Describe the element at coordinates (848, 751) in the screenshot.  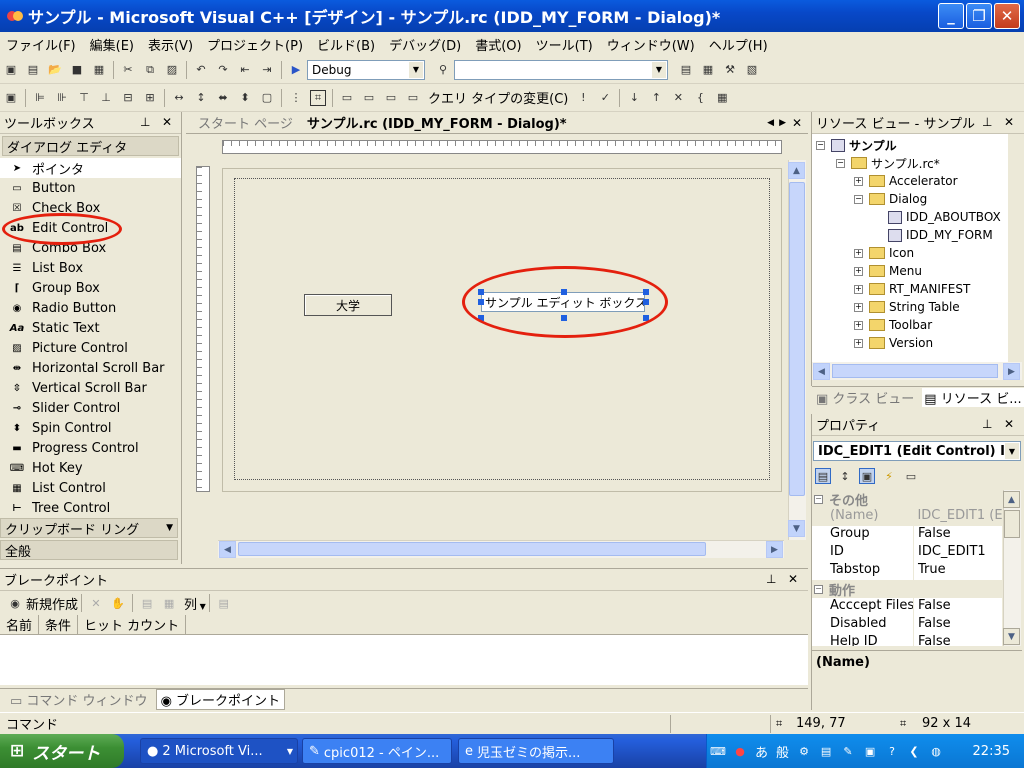
I see `pen-icon: ✎` at that location.